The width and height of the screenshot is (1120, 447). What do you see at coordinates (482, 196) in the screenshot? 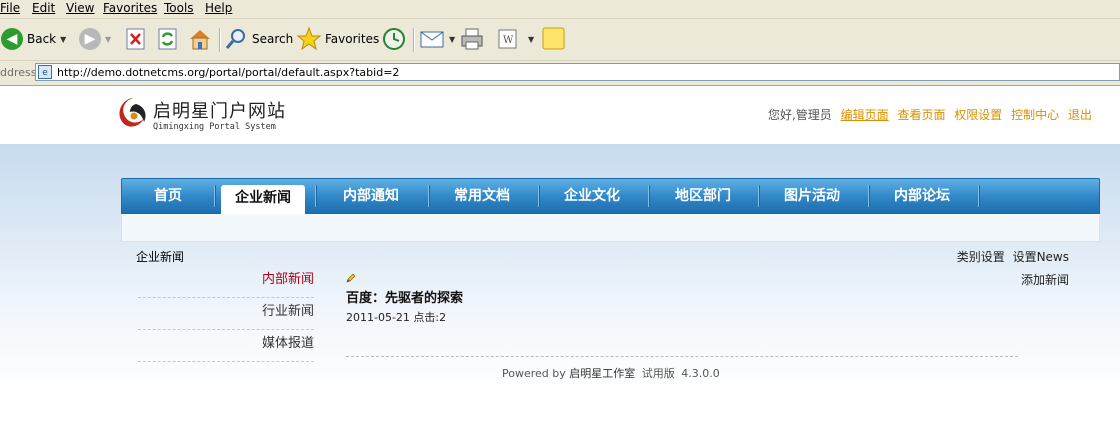
I see `nav-documents: 常用文档` at bounding box center [482, 196].